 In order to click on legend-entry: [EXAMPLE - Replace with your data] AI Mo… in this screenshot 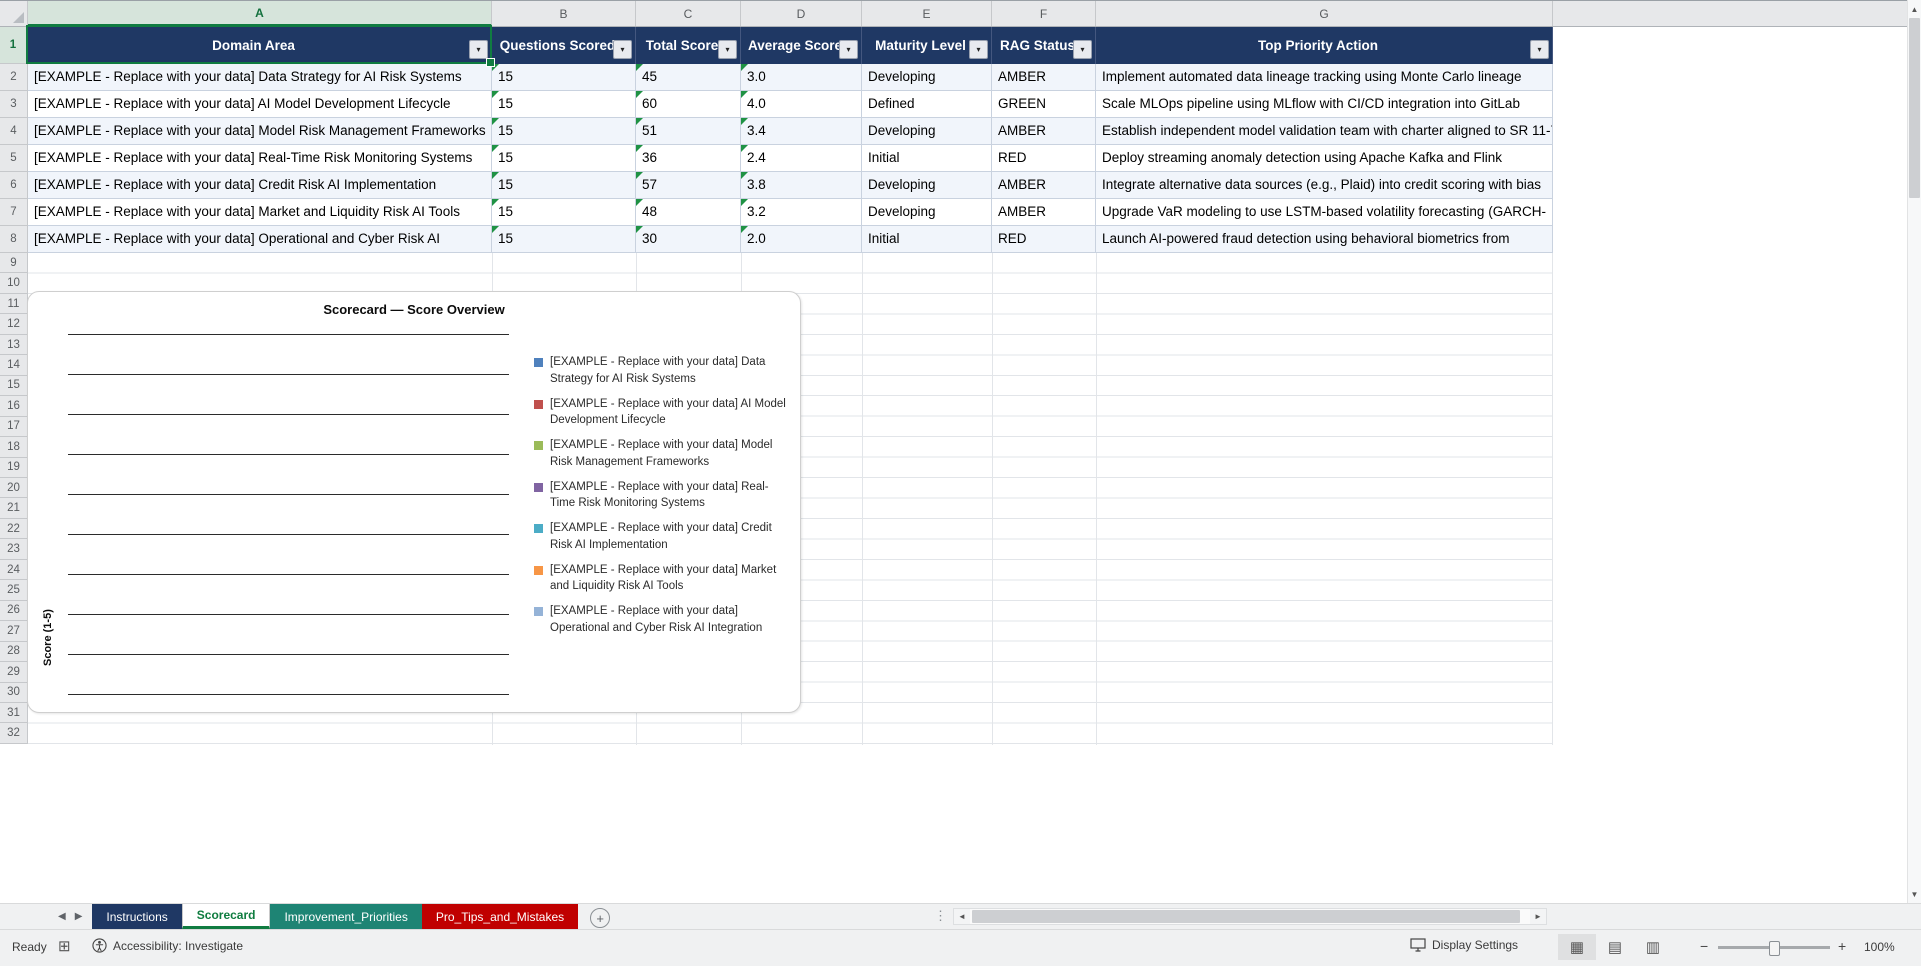, I will do `click(663, 412)`.